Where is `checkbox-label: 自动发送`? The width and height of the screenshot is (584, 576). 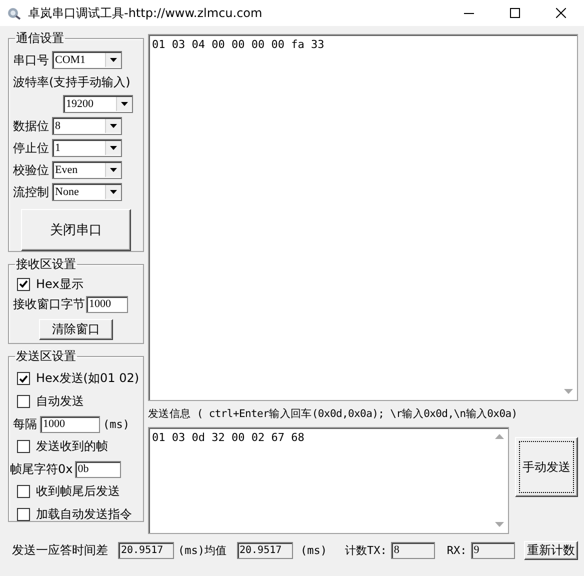 checkbox-label: 自动发送 is located at coordinates (60, 401).